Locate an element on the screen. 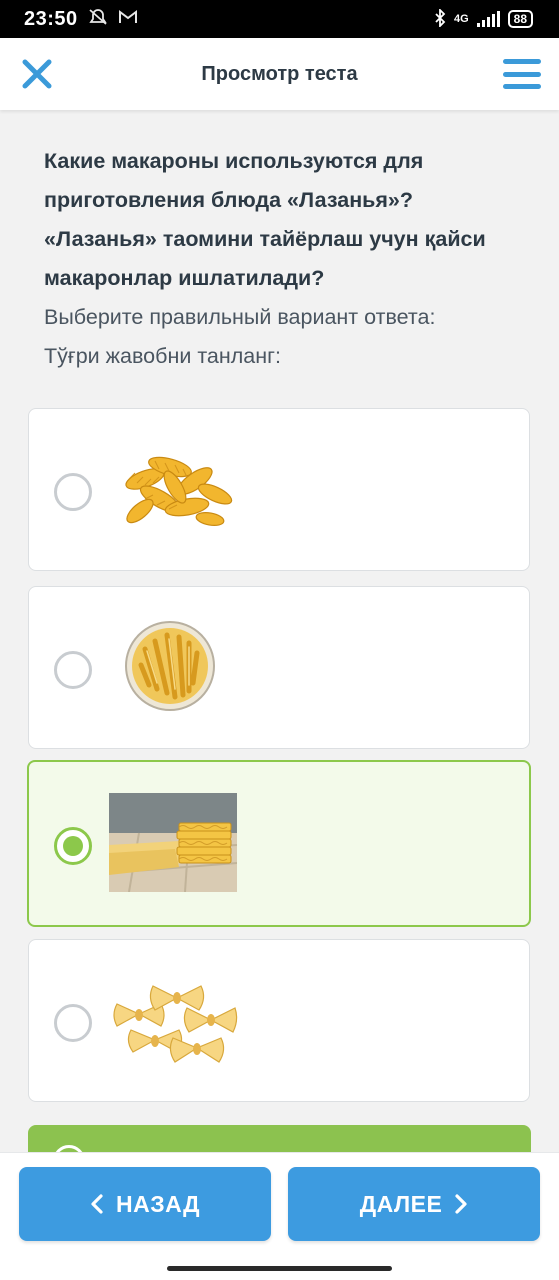  menu-button is located at coordinates (522, 74).